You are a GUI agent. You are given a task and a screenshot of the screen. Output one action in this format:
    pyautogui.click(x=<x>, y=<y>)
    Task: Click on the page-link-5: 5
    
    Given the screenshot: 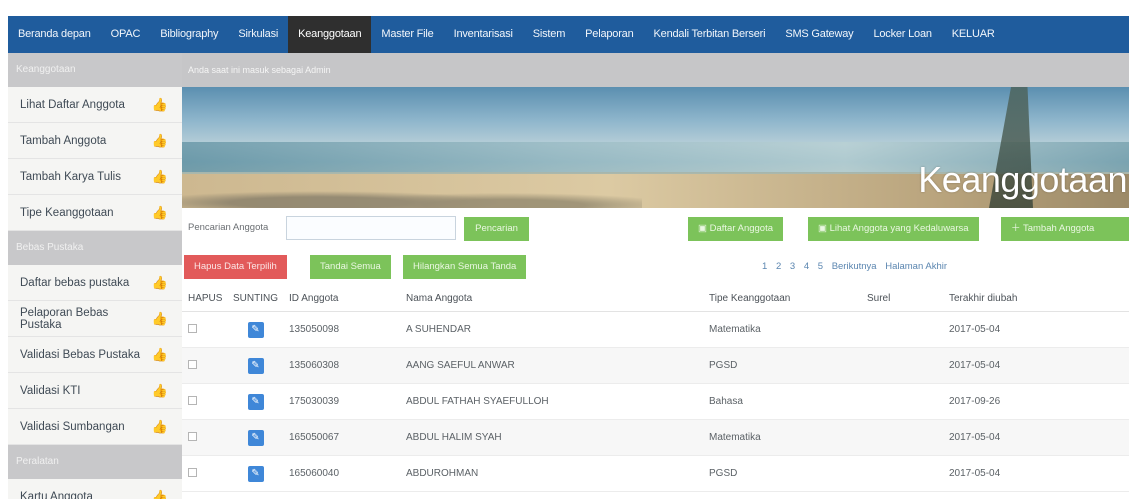 What is the action you would take?
    pyautogui.click(x=820, y=266)
    